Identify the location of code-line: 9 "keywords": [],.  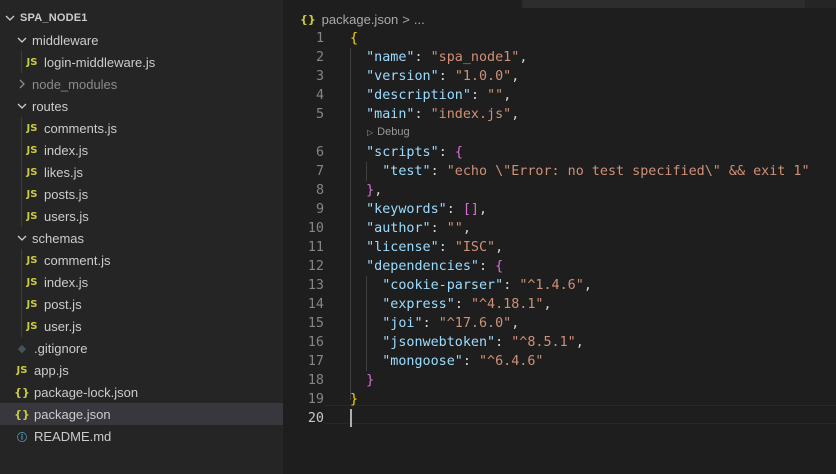
(559, 209).